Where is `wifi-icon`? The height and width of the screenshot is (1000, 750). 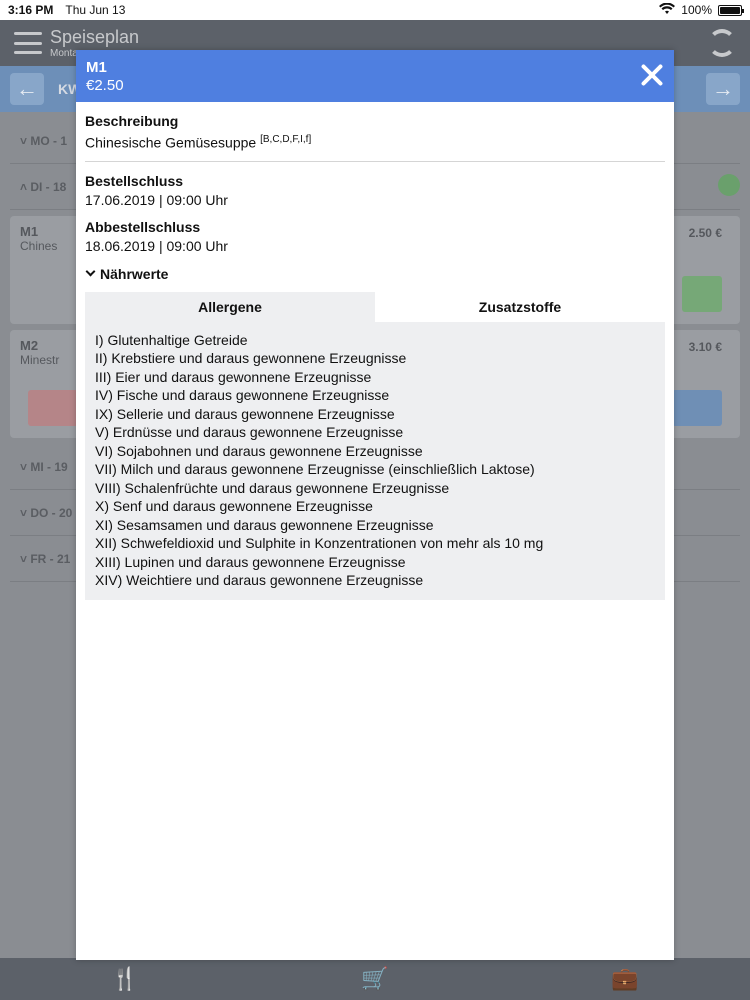 wifi-icon is located at coordinates (667, 10).